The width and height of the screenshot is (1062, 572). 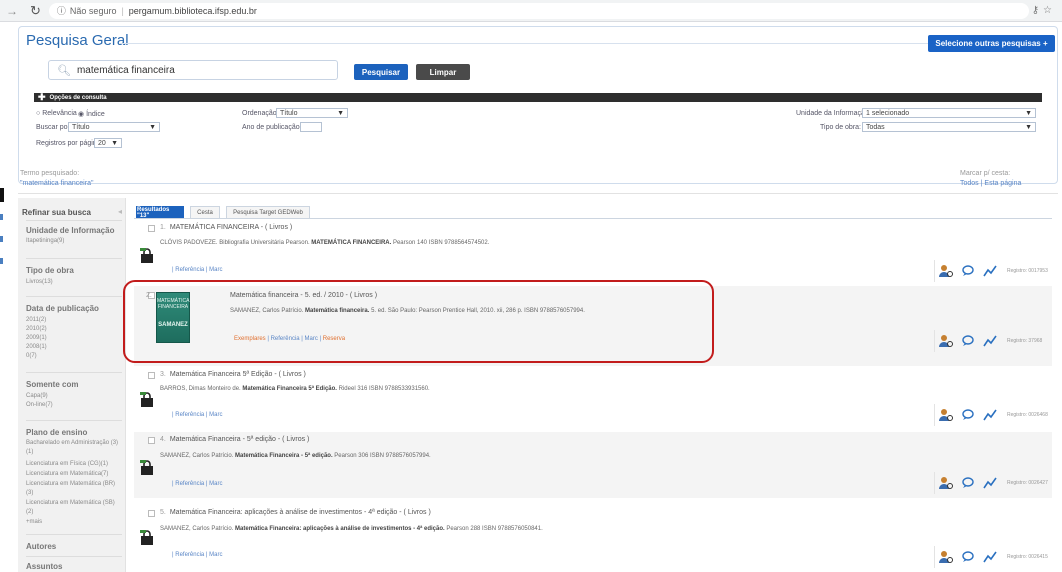 What do you see at coordinates (41, 546) in the screenshot?
I see `facet-authors: Autores` at bounding box center [41, 546].